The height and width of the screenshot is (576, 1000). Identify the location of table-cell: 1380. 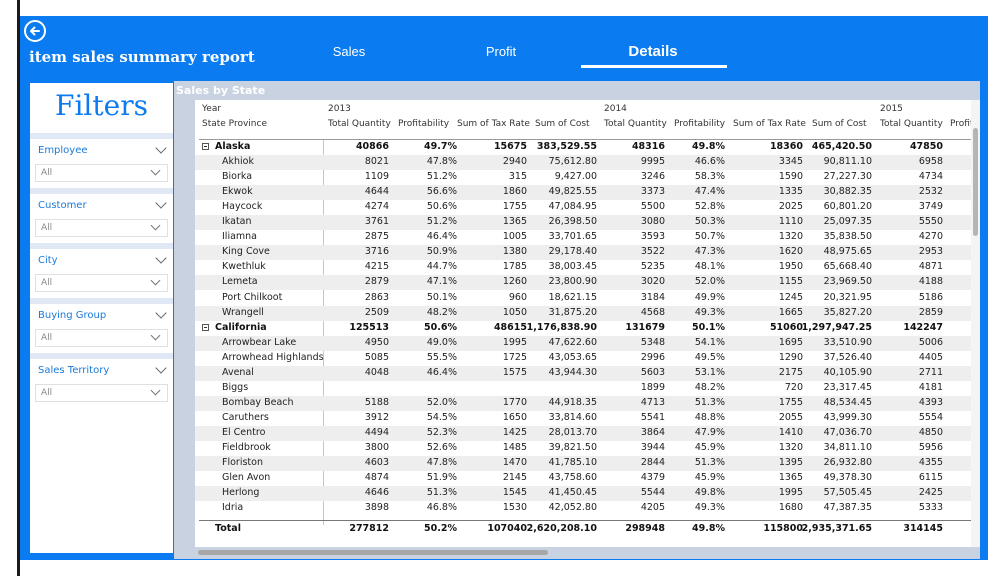
(514, 252).